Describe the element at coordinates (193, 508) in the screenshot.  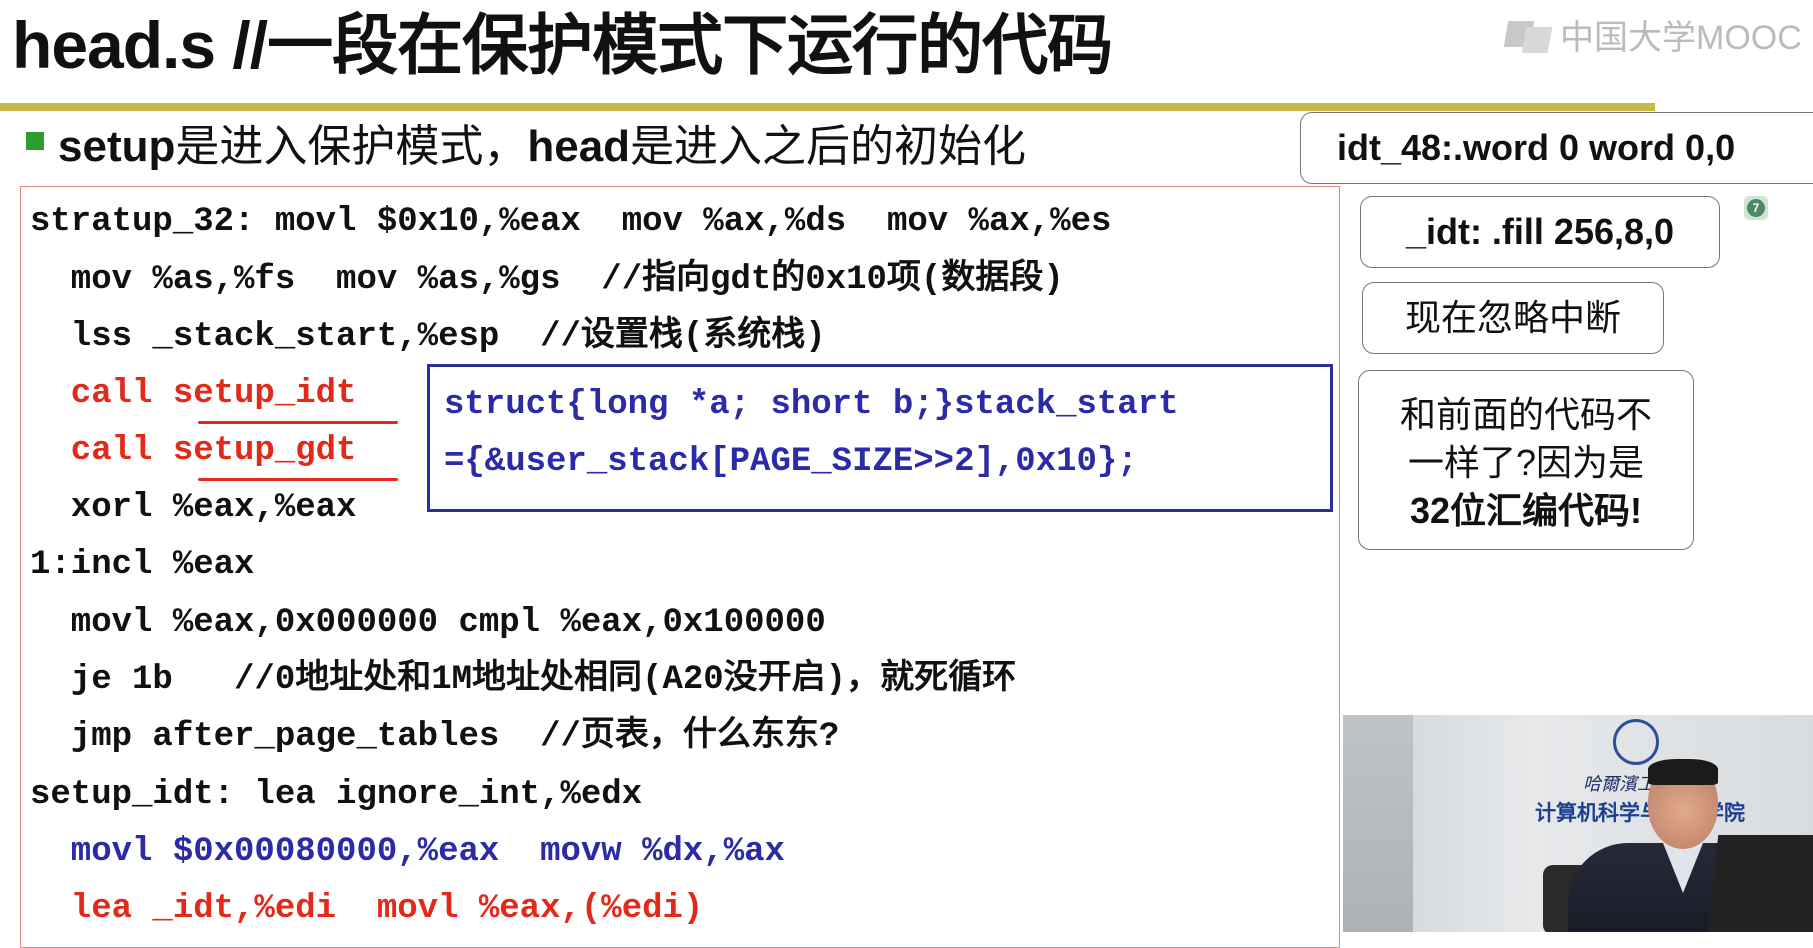
I see `code-line-6: xorl %eax,%eax` at that location.